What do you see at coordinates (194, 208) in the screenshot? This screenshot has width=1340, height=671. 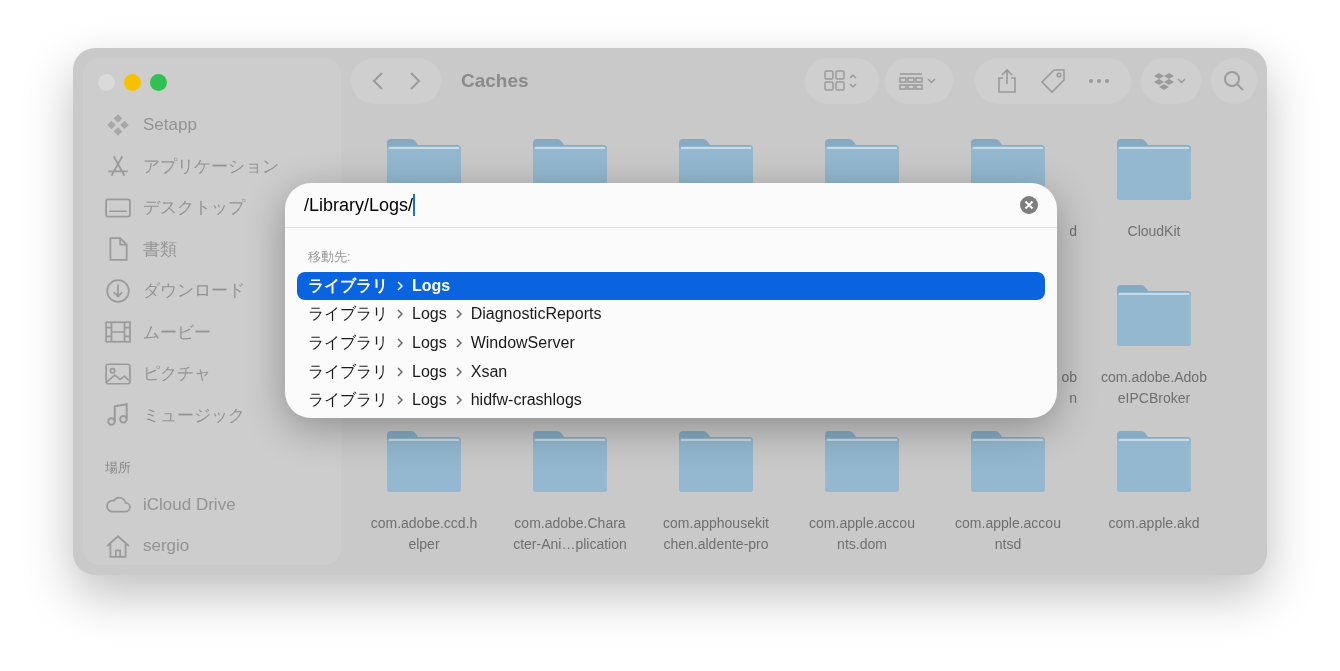 I see `sidebar-item: デスクトップ` at bounding box center [194, 208].